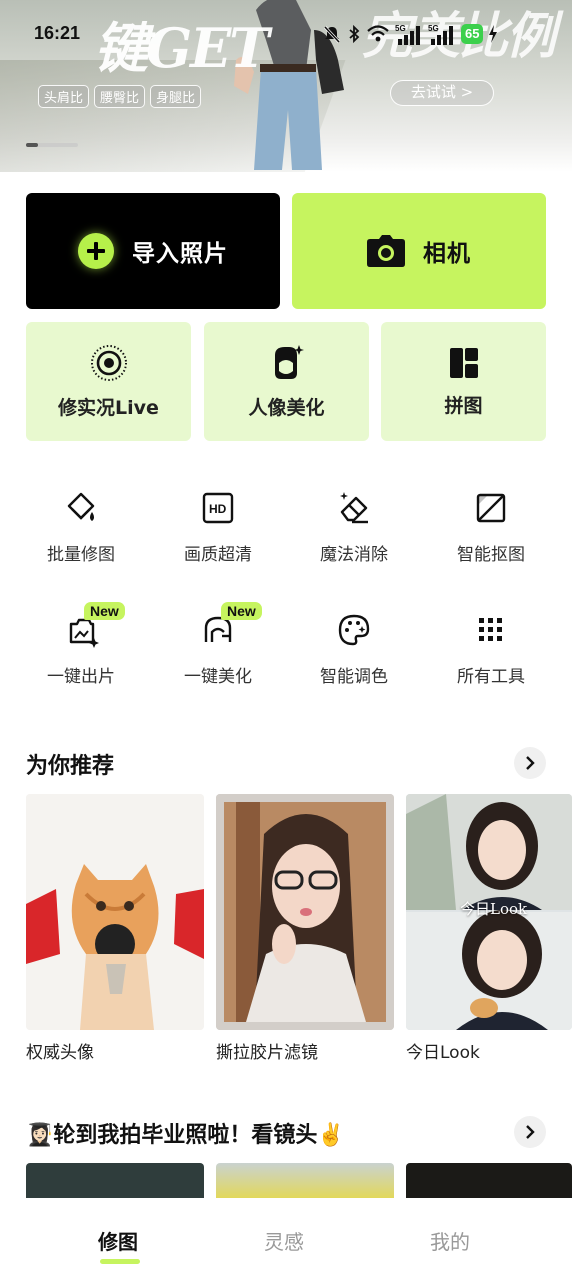 Image resolution: width=572 pixels, height=1279 pixels. Describe the element at coordinates (118, 1240) in the screenshot. I see `tab-edit: 修图` at that location.